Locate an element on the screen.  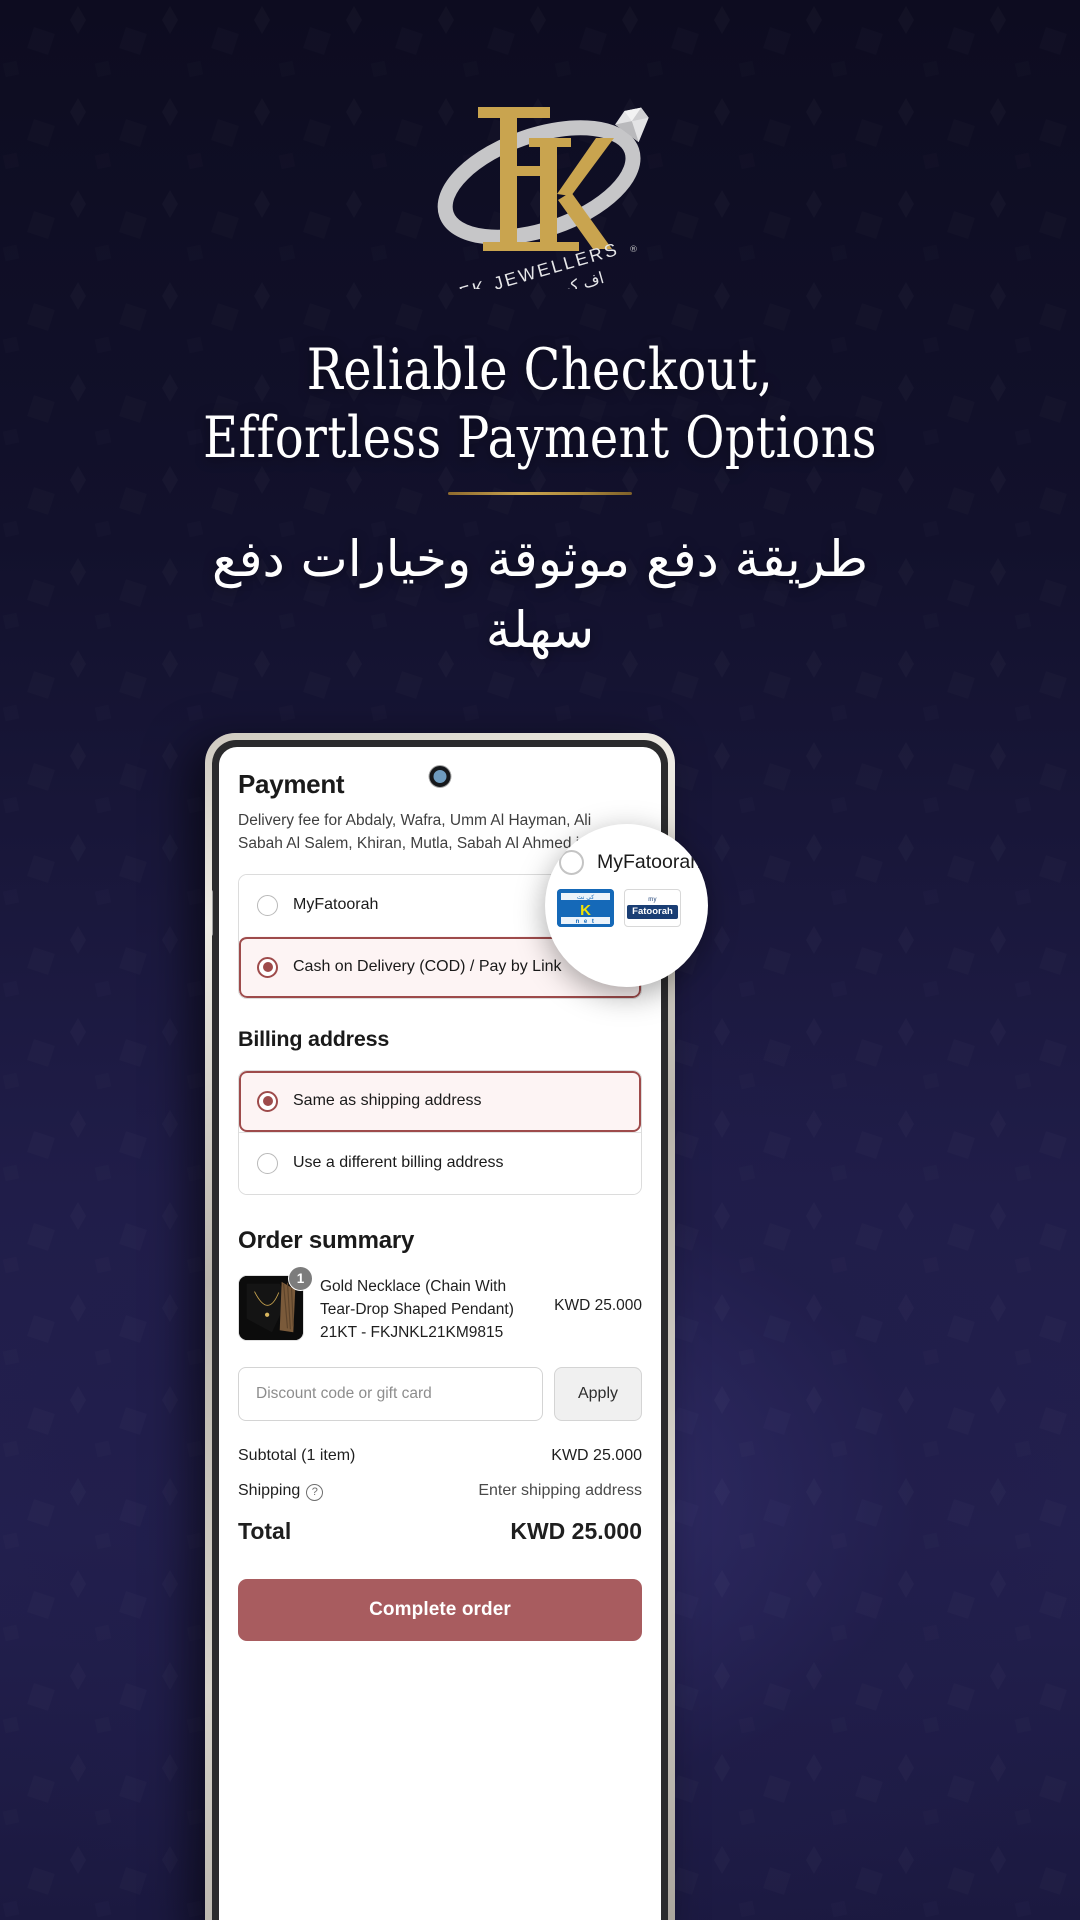
billing-option-same: Same as shipping address is located at coordinates (440, 1101).